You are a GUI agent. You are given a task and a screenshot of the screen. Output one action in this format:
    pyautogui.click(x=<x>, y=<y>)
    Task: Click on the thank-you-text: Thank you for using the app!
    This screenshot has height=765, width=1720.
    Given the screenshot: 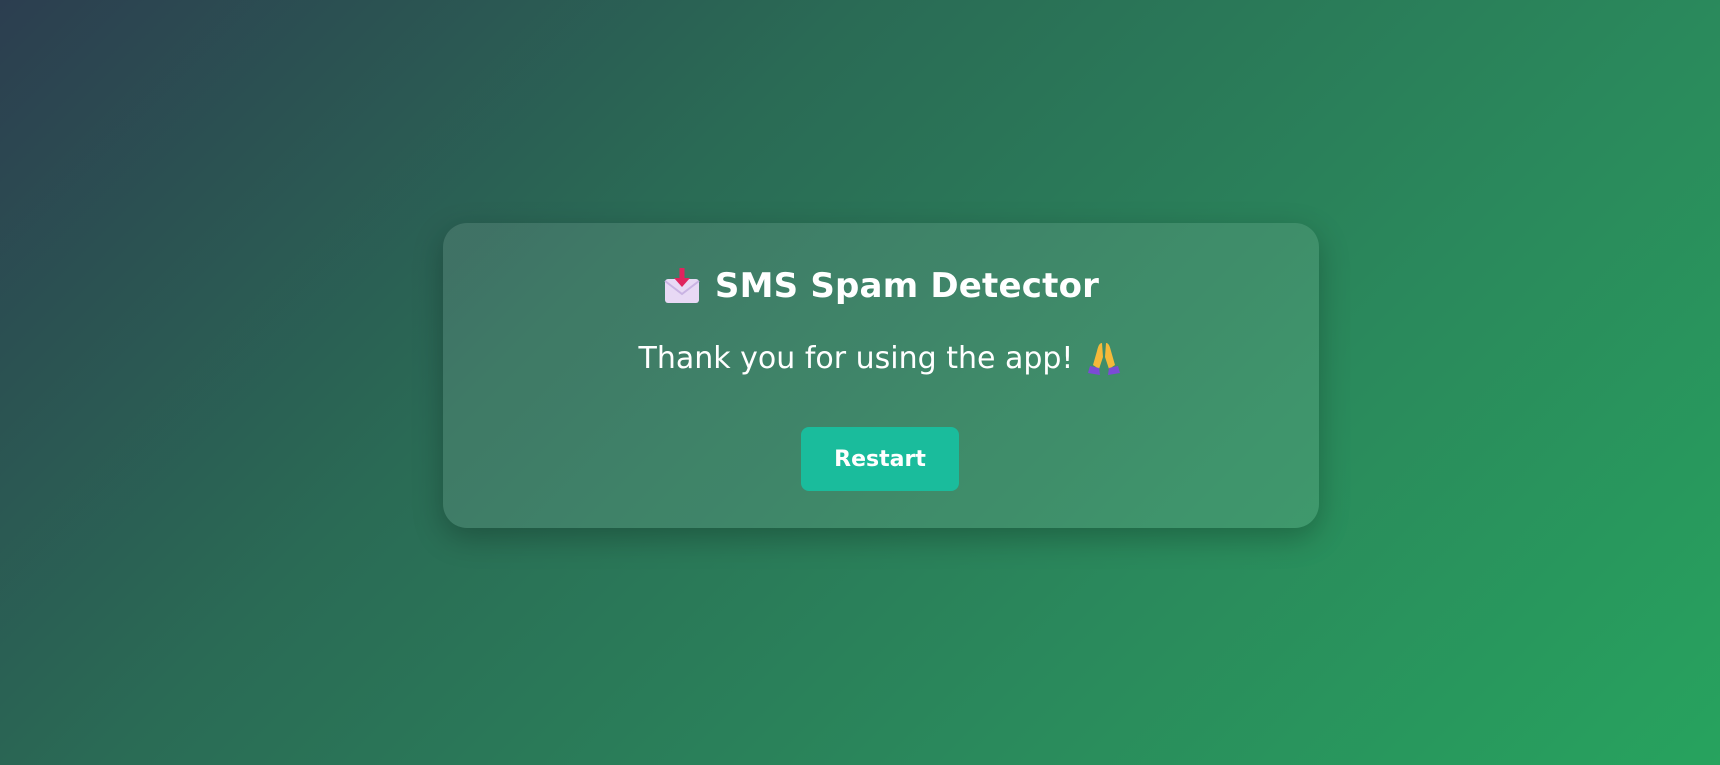 What is the action you would take?
    pyautogui.click(x=856, y=358)
    